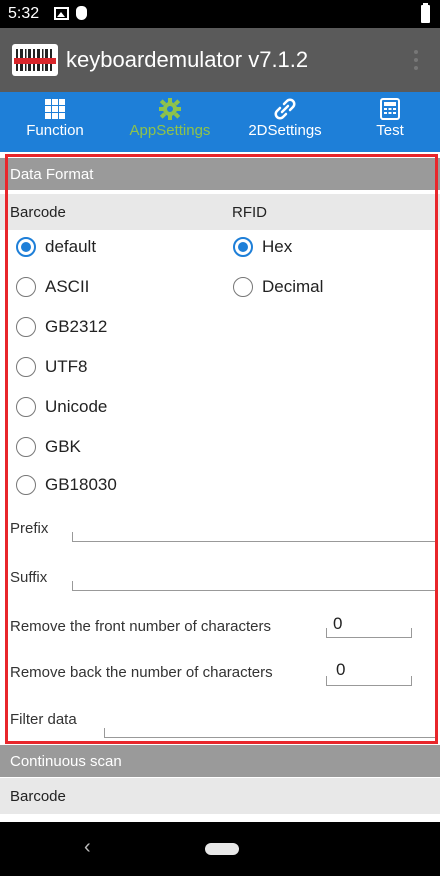  What do you see at coordinates (187, 59) in the screenshot?
I see `app-title: keyboardemulator v7.1.2` at bounding box center [187, 59].